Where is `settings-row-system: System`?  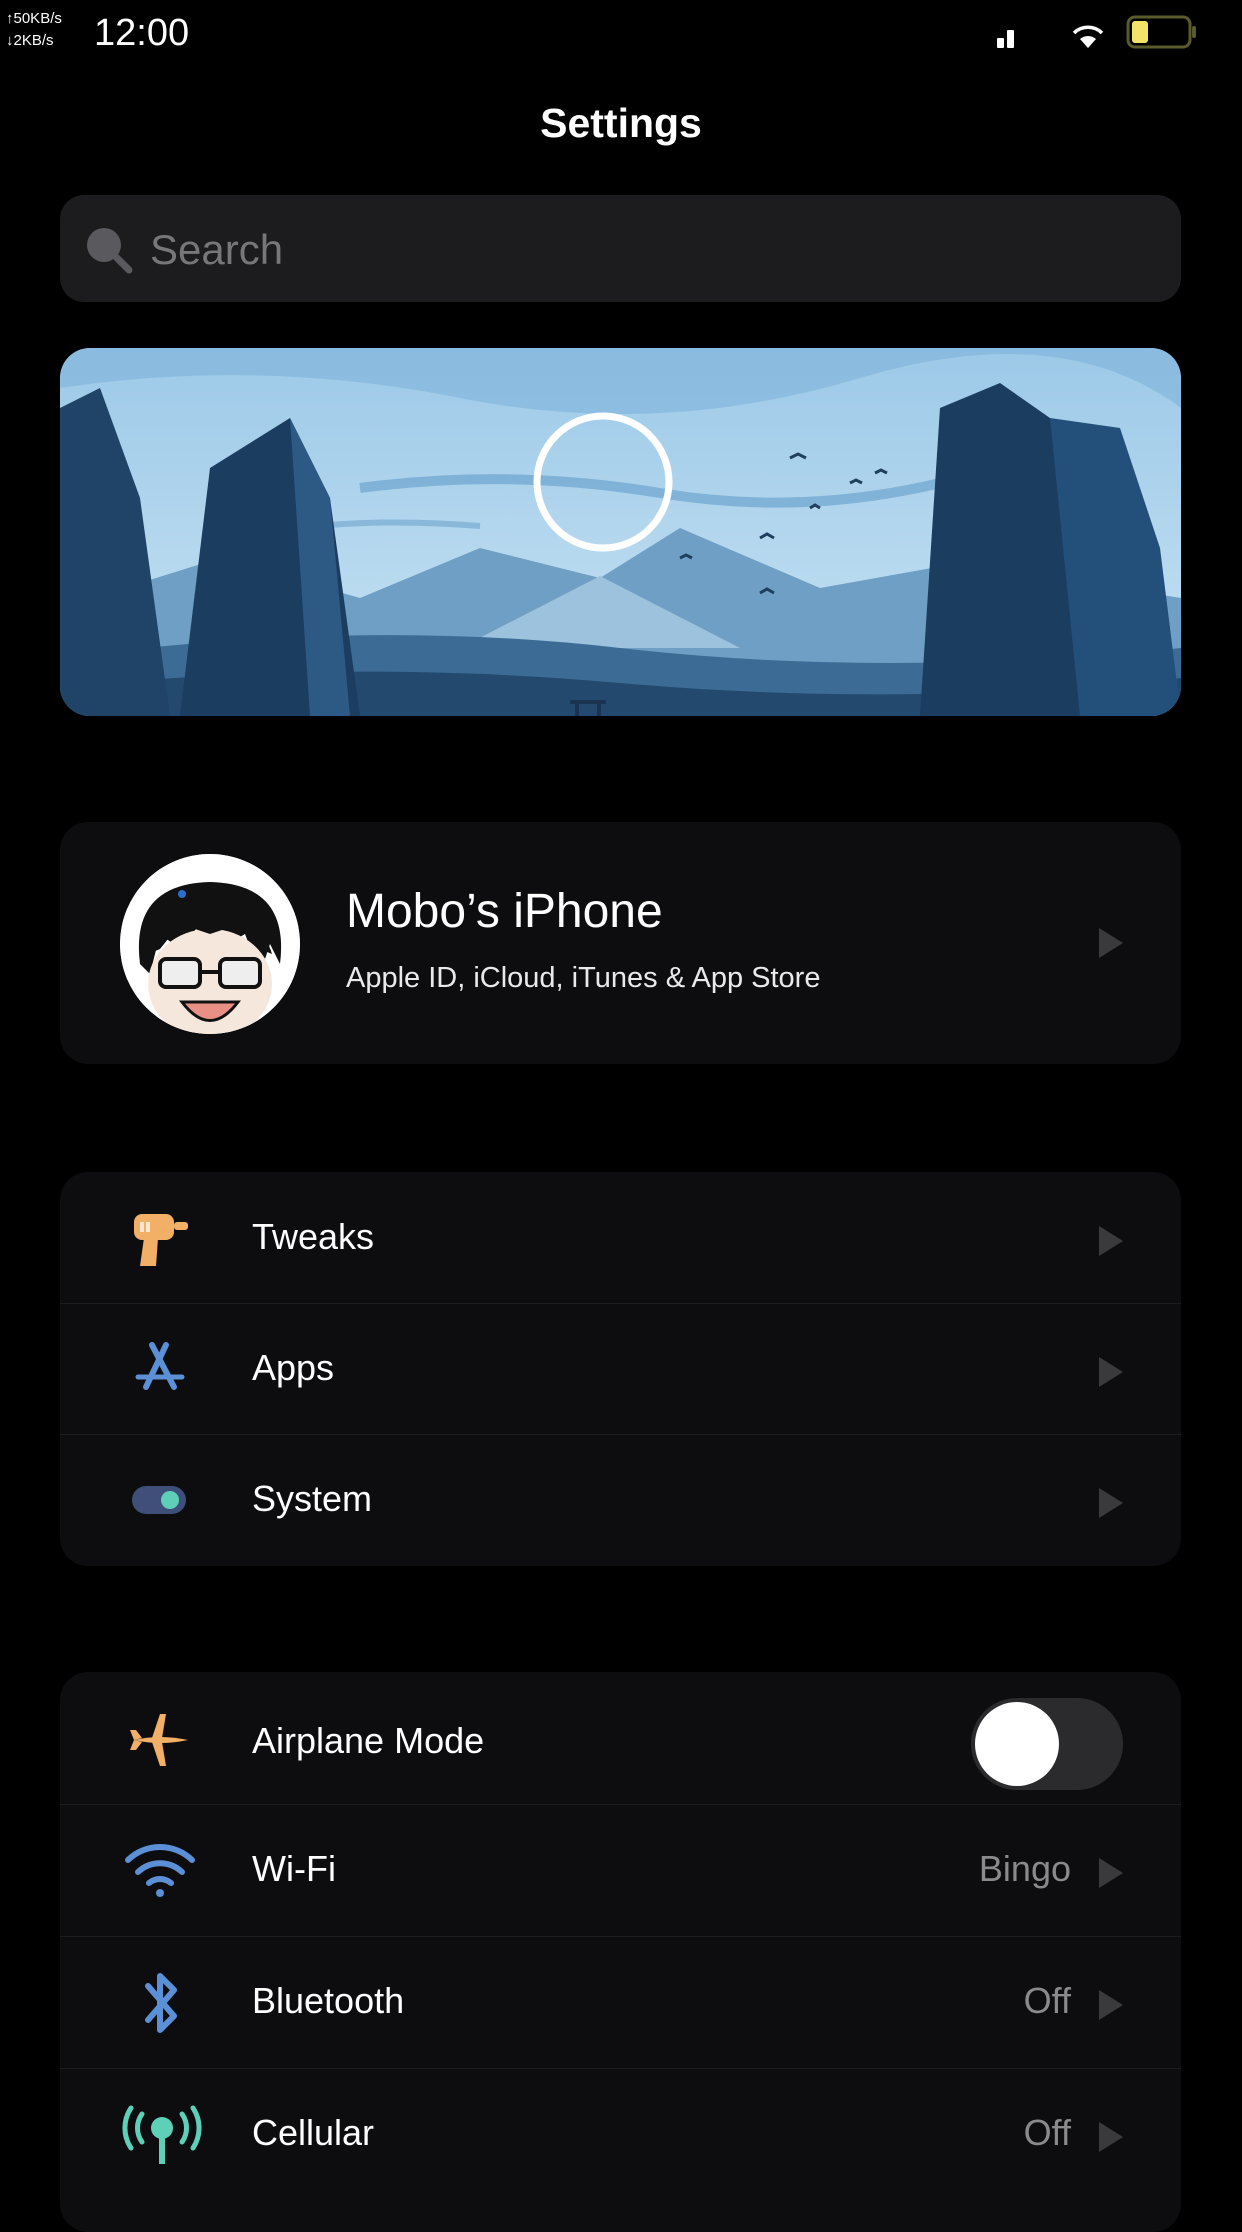
settings-row-system: System is located at coordinates (620, 1500).